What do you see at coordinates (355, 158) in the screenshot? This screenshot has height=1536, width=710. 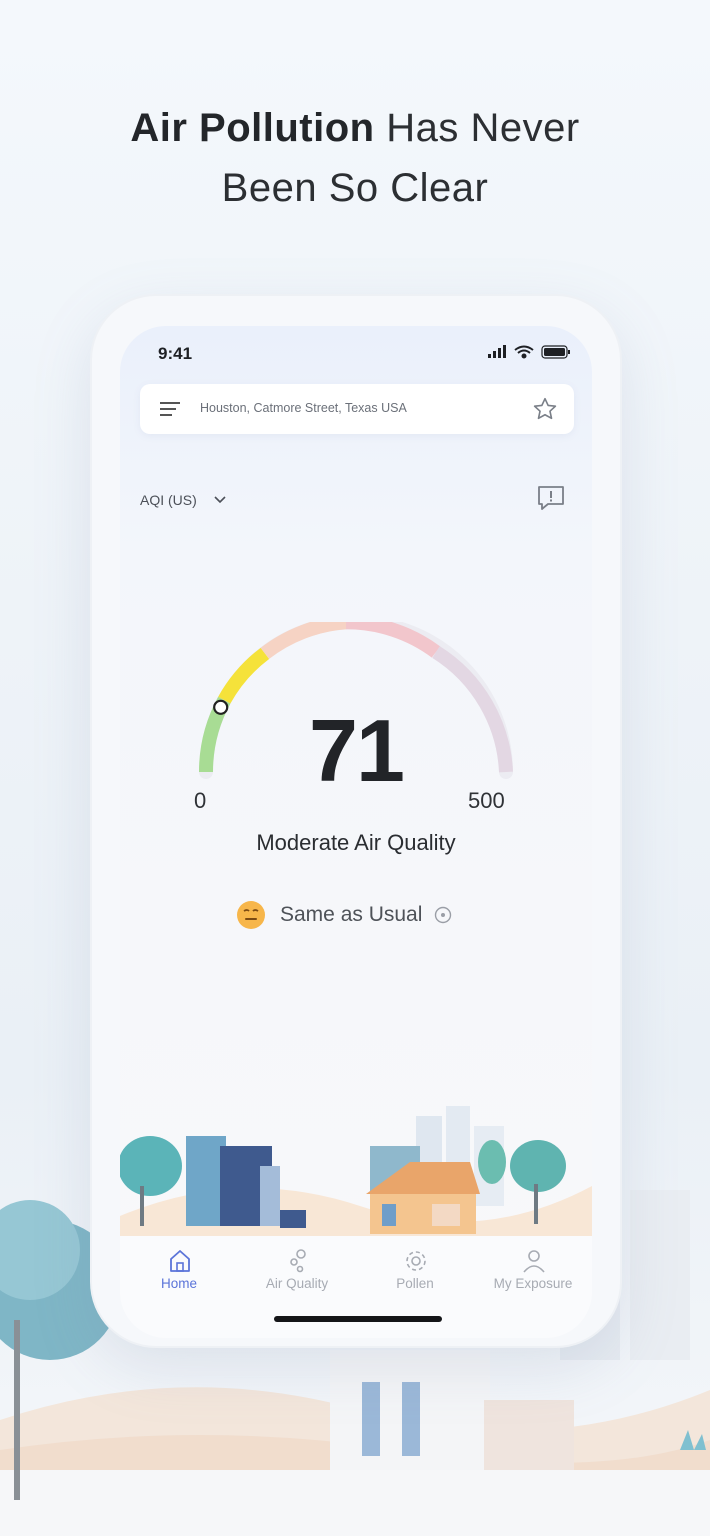 I see `marketing-headline: Air Pollution Has Never Been So Clear` at bounding box center [355, 158].